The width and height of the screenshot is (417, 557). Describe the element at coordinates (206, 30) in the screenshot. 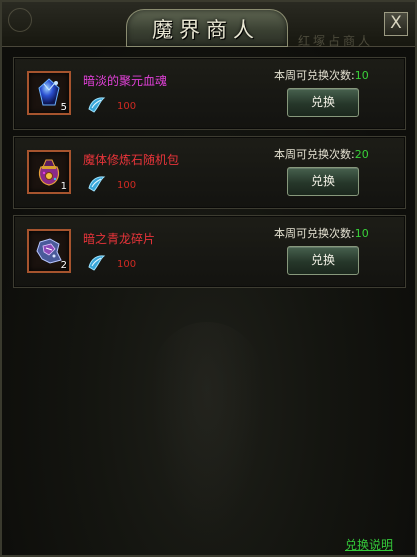

I see `window-title: 魔界商人` at that location.